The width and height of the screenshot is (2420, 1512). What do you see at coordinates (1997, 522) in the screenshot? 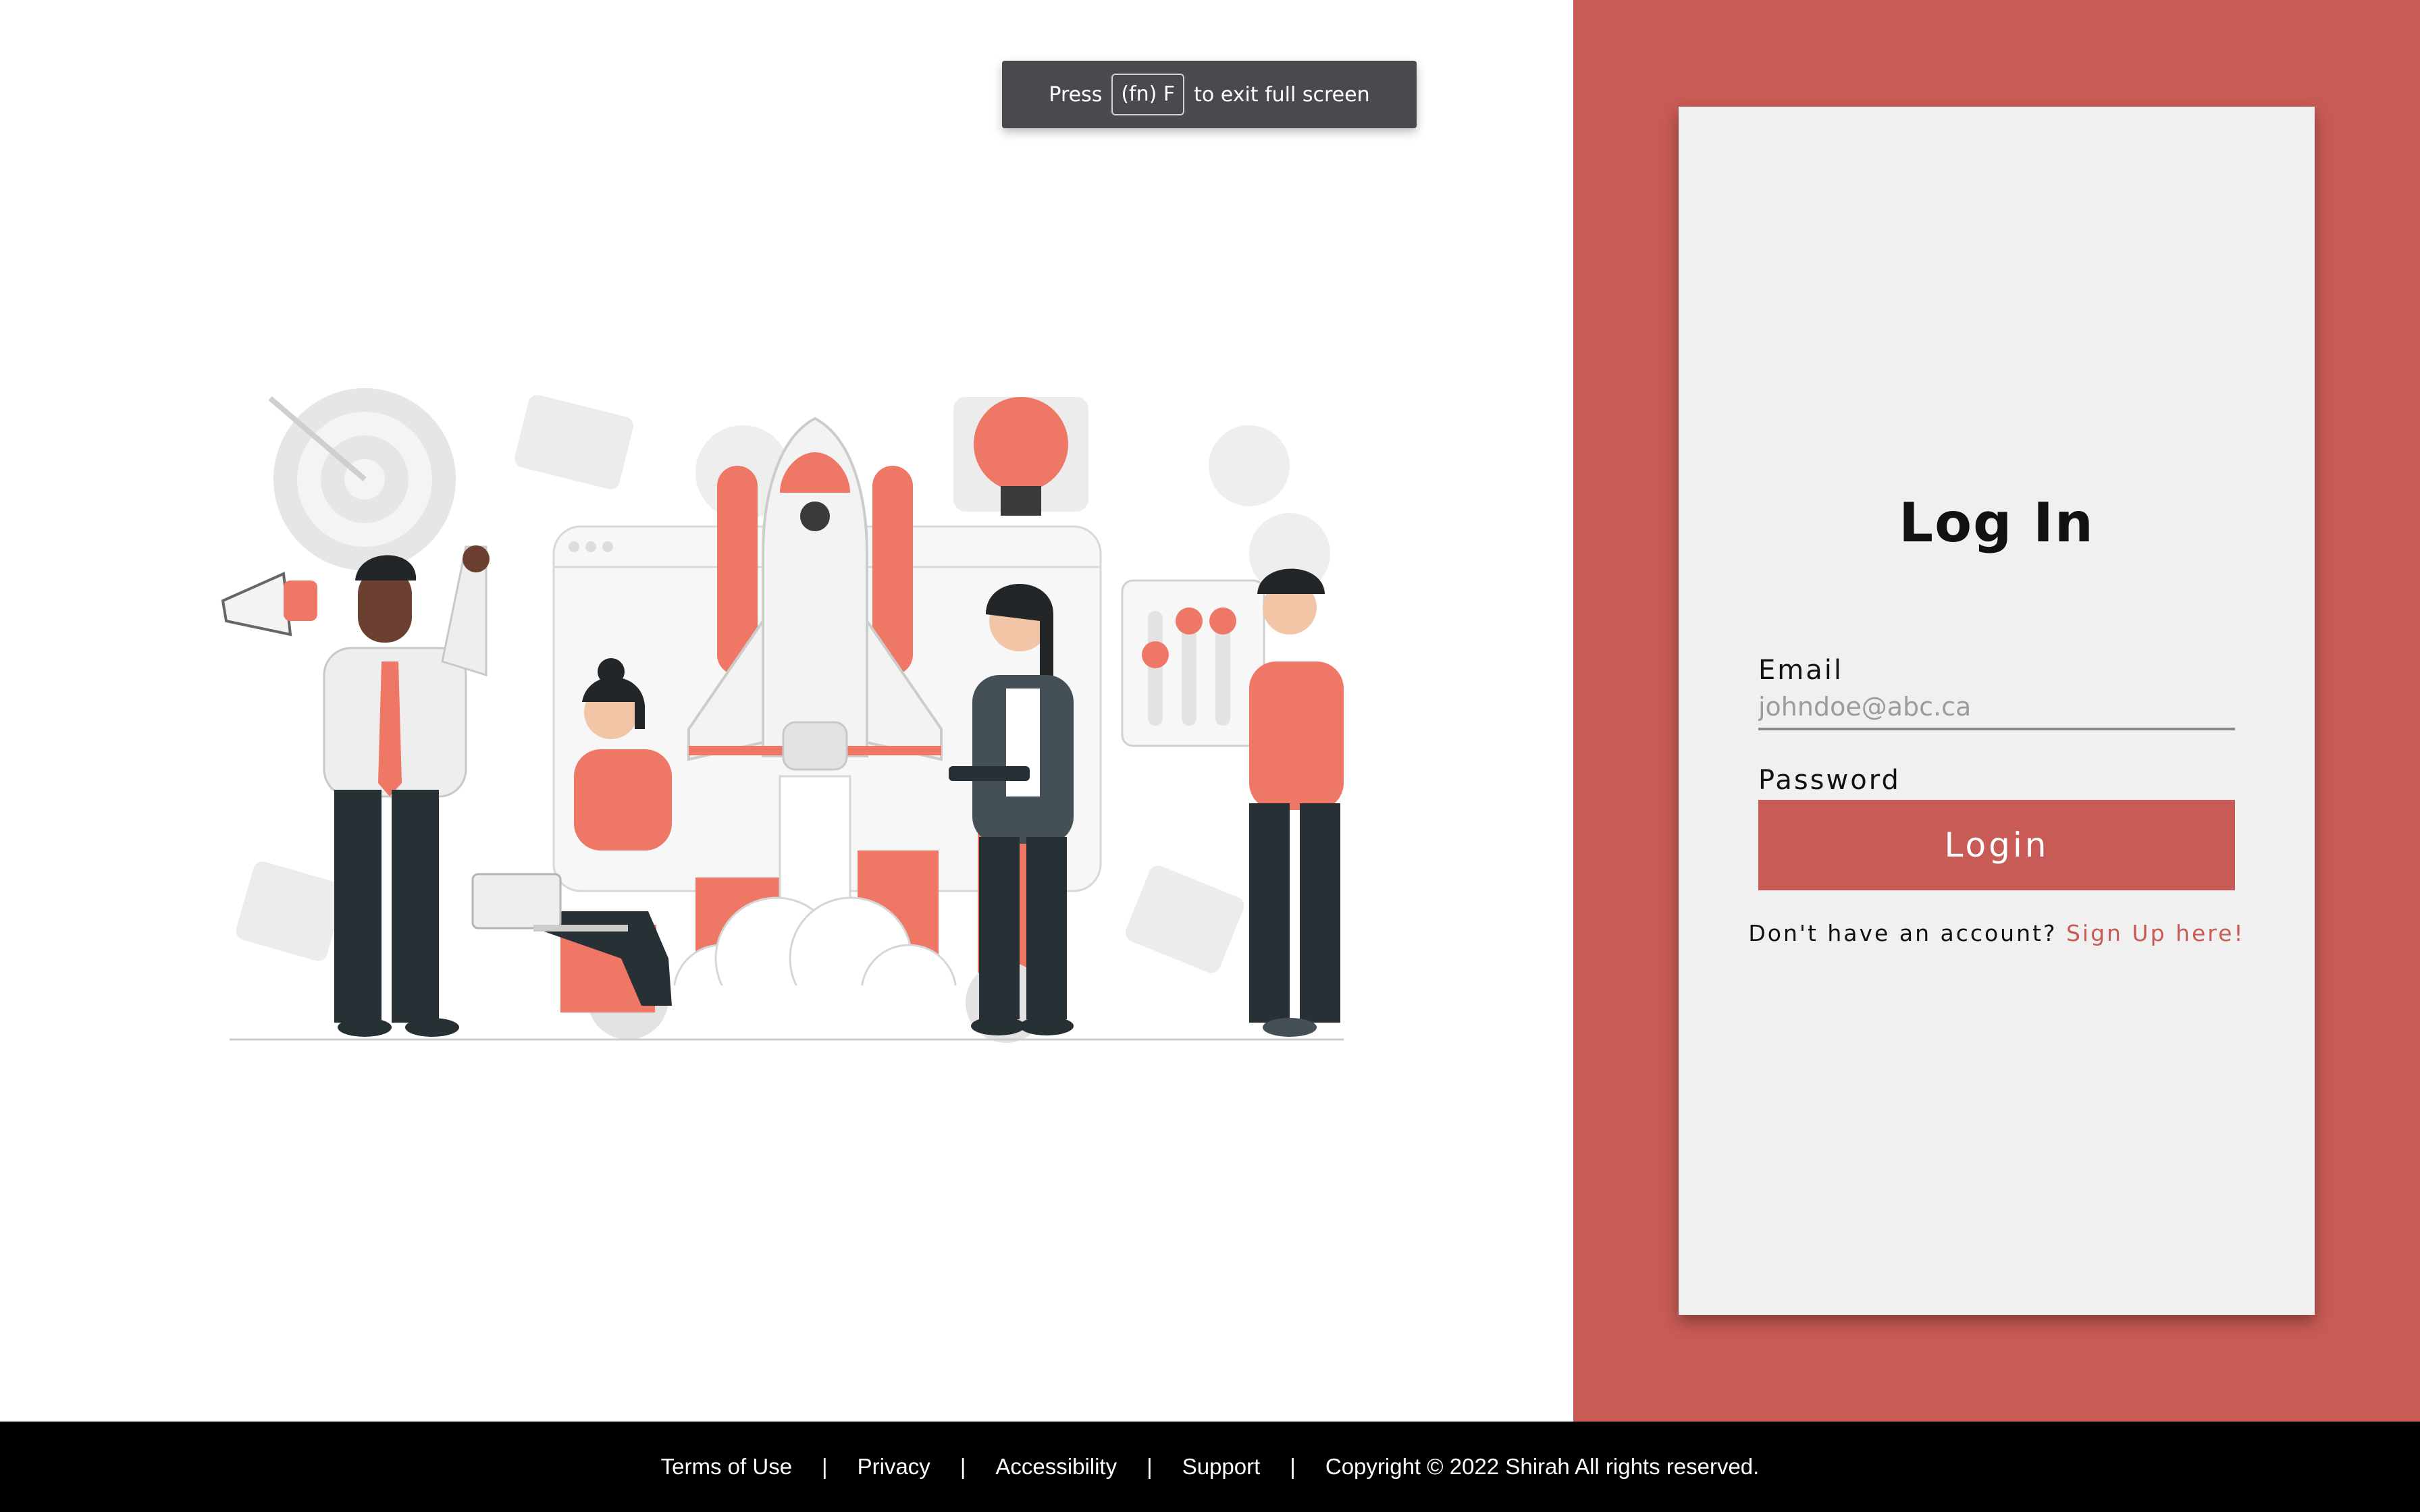
I see `login-title: Log In` at bounding box center [1997, 522].